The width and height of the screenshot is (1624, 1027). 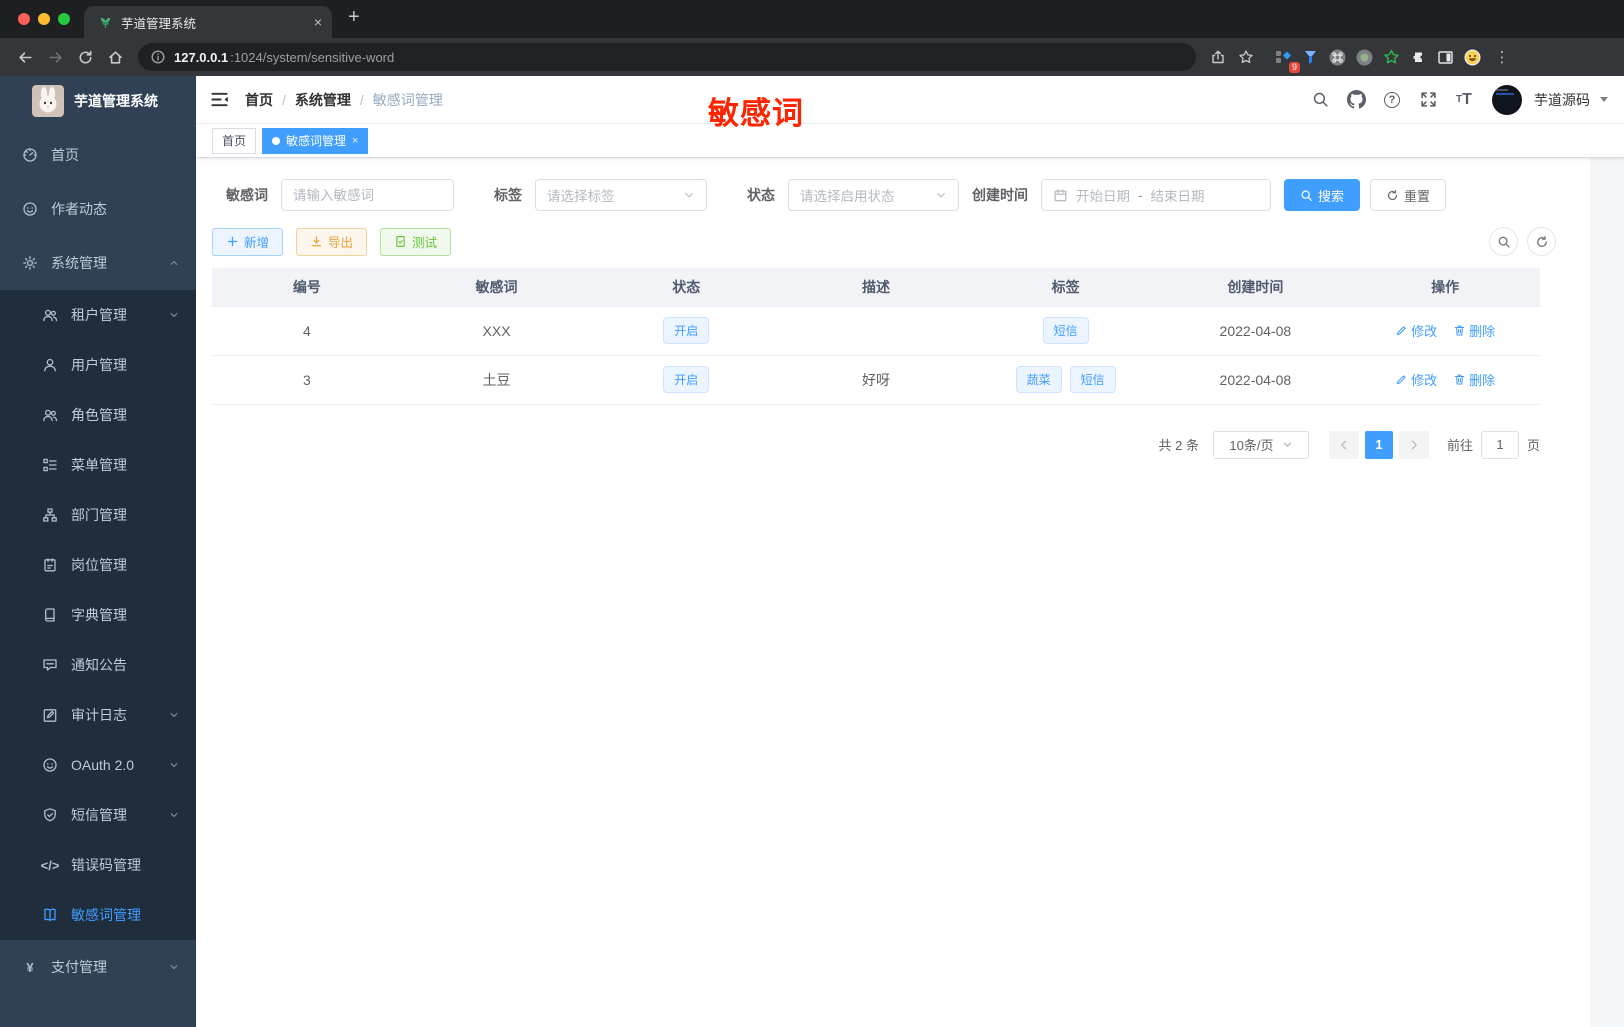 I want to click on browser-tabstrip: 芋道管理系统 × +, so click(x=812, y=19).